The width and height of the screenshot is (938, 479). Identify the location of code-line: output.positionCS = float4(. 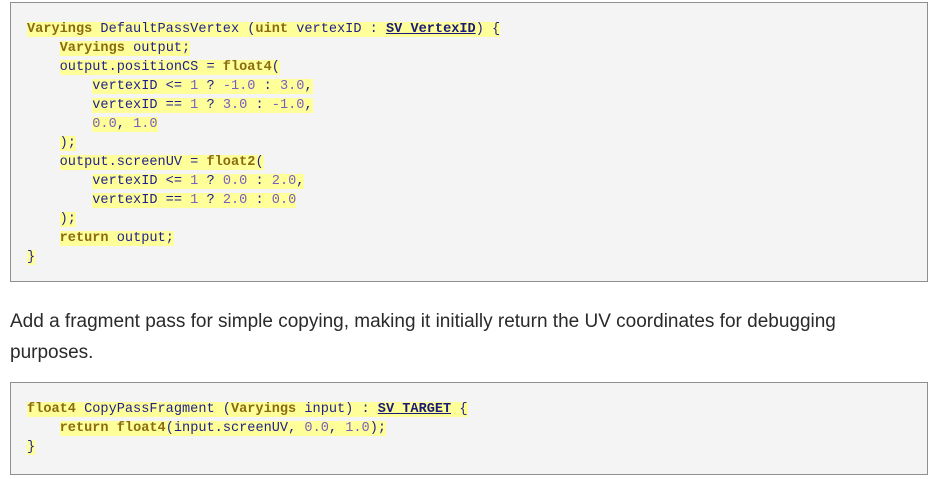
(263, 67).